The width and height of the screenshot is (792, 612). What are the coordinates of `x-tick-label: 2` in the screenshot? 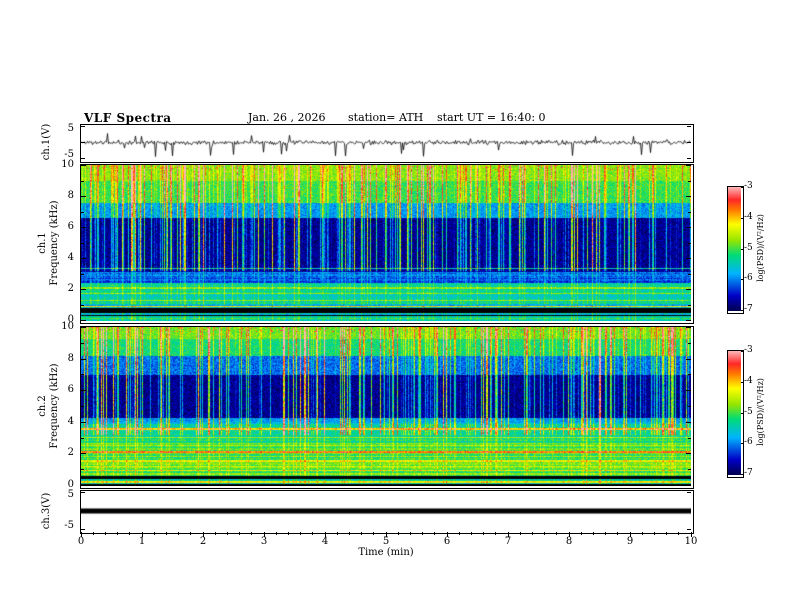 It's located at (203, 541).